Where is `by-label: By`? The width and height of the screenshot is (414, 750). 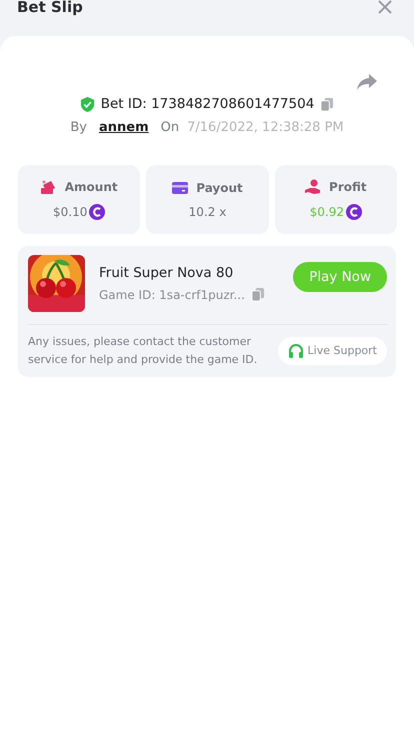 by-label: By is located at coordinates (78, 127).